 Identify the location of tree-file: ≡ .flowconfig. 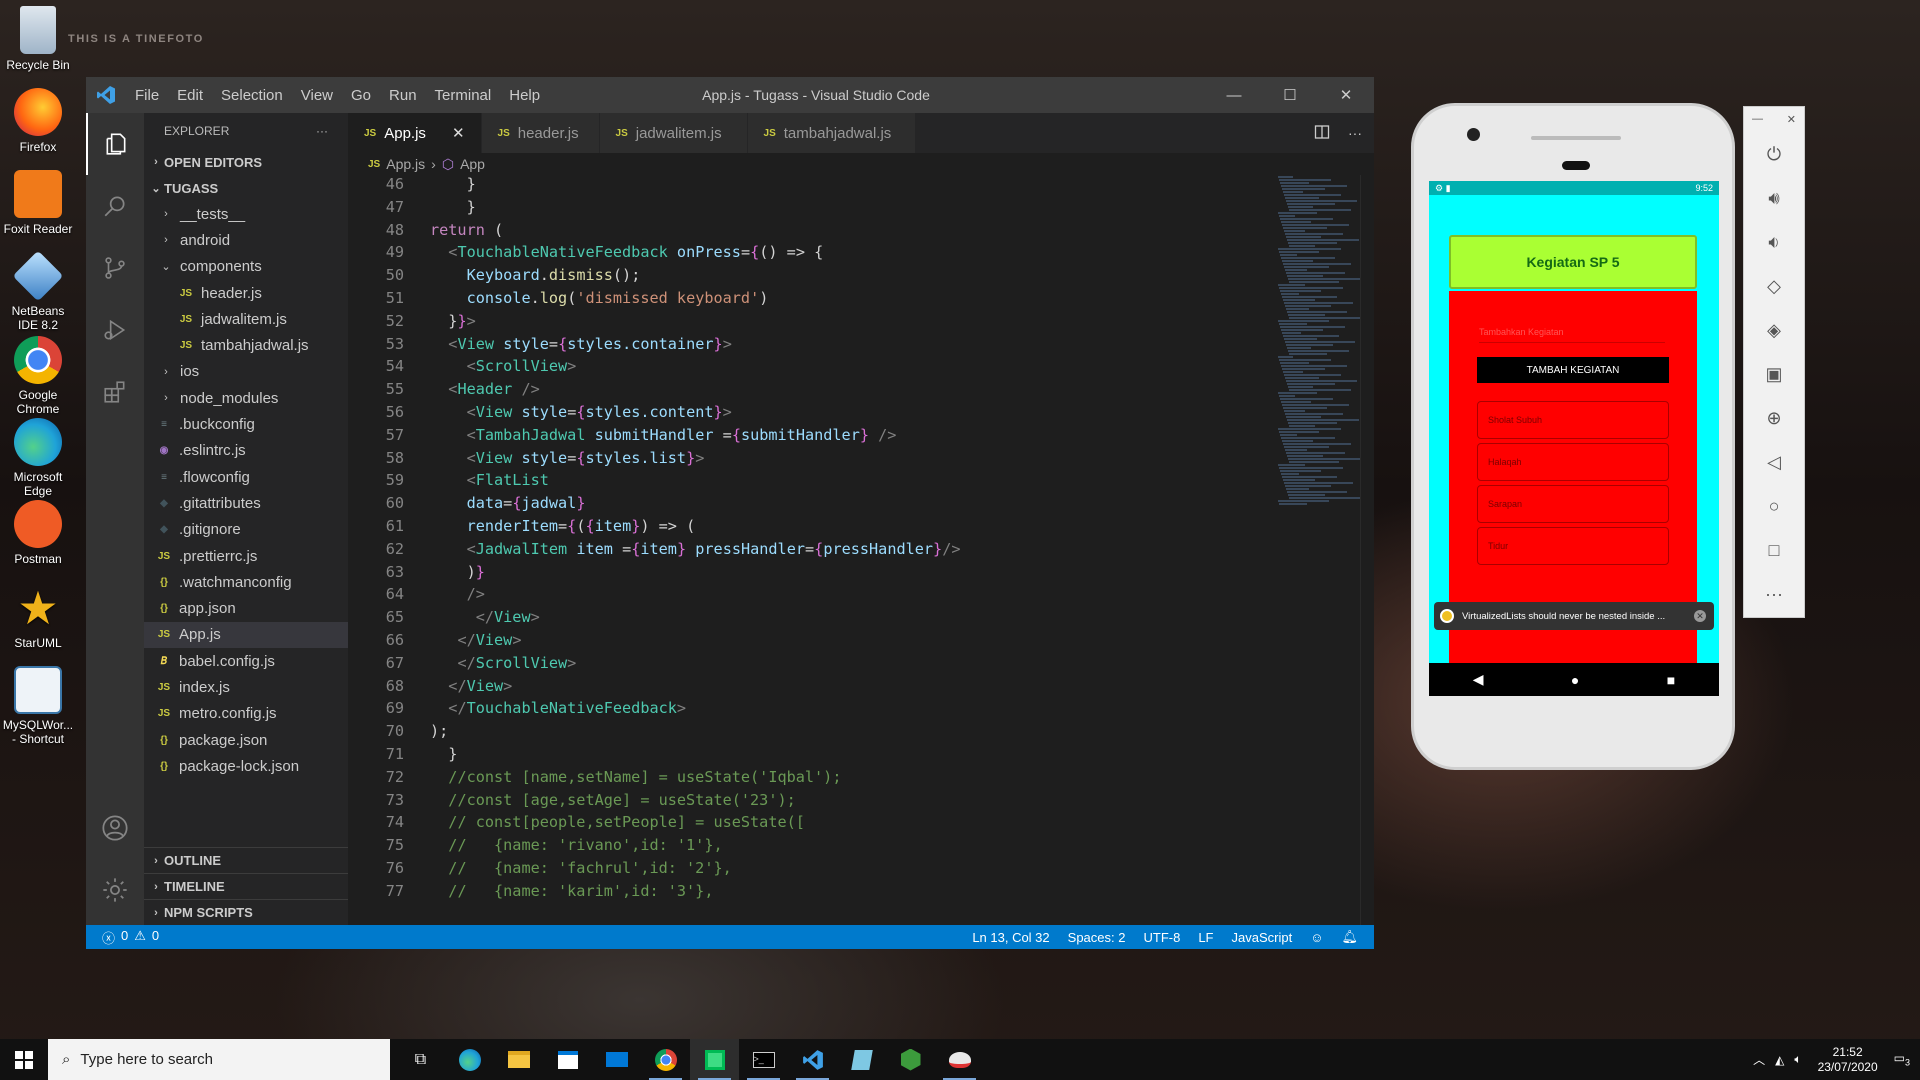
(246, 477).